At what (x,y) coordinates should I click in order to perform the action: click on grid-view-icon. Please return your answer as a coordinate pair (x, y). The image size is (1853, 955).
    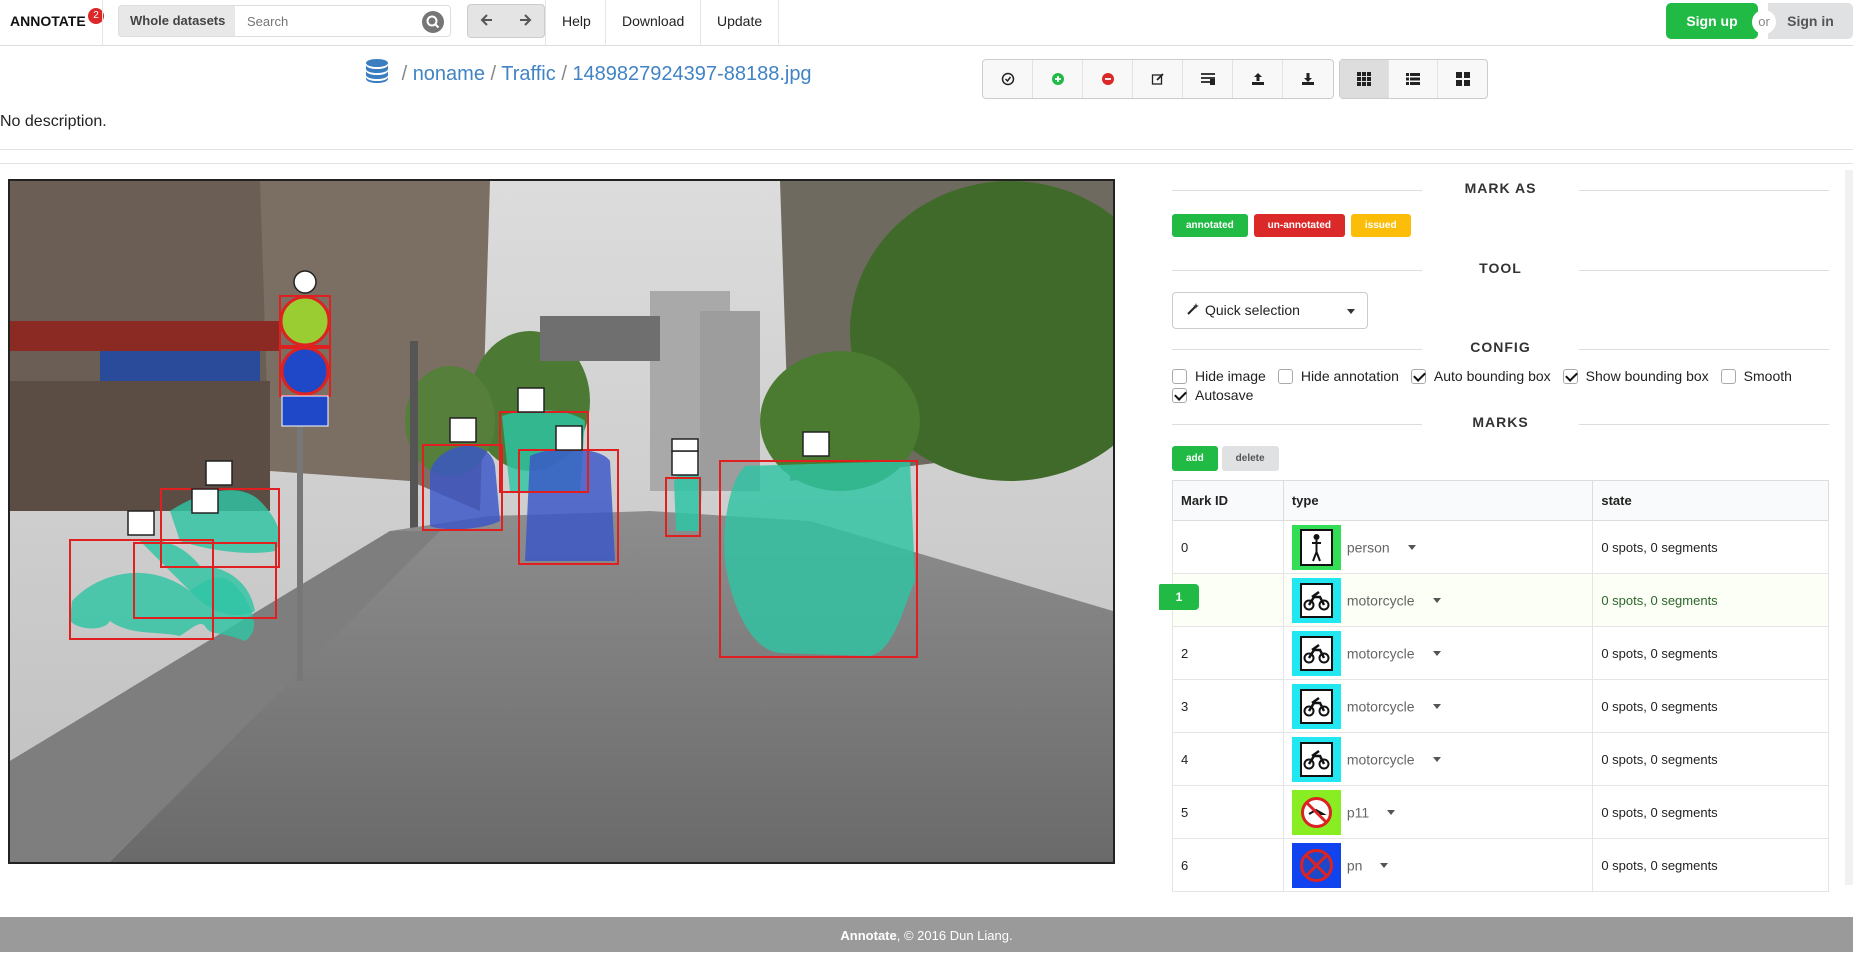
    Looking at the image, I should click on (1364, 79).